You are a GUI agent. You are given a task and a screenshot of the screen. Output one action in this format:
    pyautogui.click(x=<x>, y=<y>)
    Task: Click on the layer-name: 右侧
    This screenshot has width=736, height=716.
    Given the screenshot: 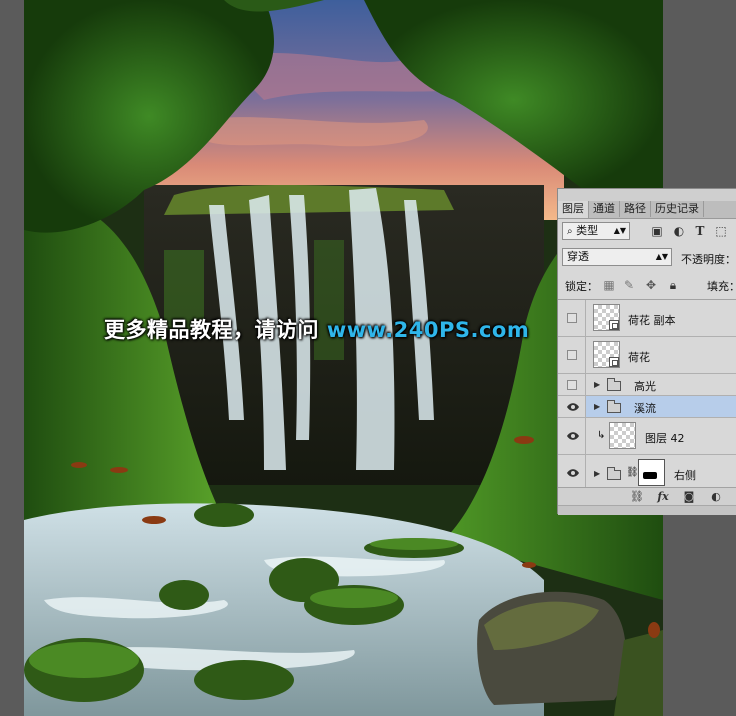 What is the action you would take?
    pyautogui.click(x=685, y=475)
    